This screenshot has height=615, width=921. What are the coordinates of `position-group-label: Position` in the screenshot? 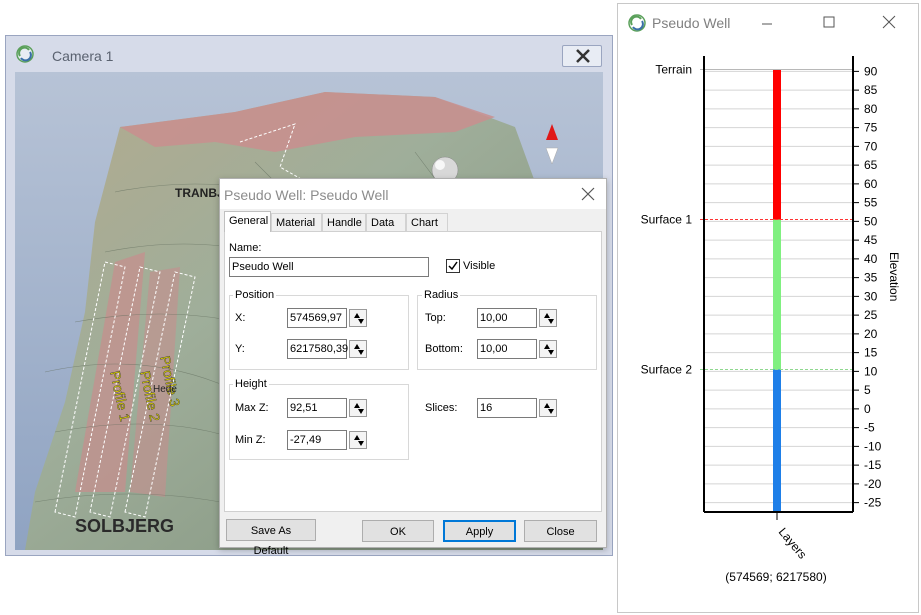 It's located at (255, 295).